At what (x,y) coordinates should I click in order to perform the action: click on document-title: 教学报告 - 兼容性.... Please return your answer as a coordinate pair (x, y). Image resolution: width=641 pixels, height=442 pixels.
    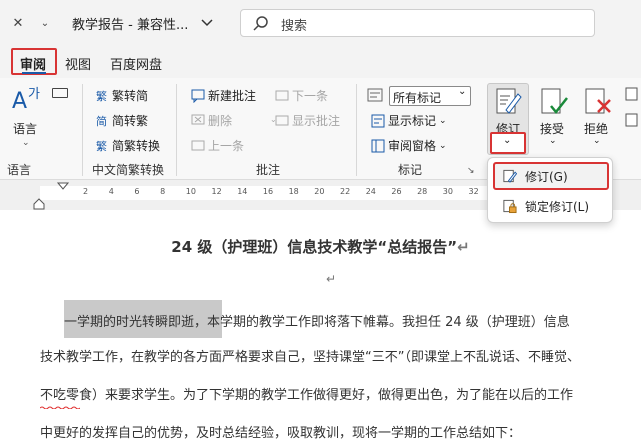
    Looking at the image, I should click on (130, 25).